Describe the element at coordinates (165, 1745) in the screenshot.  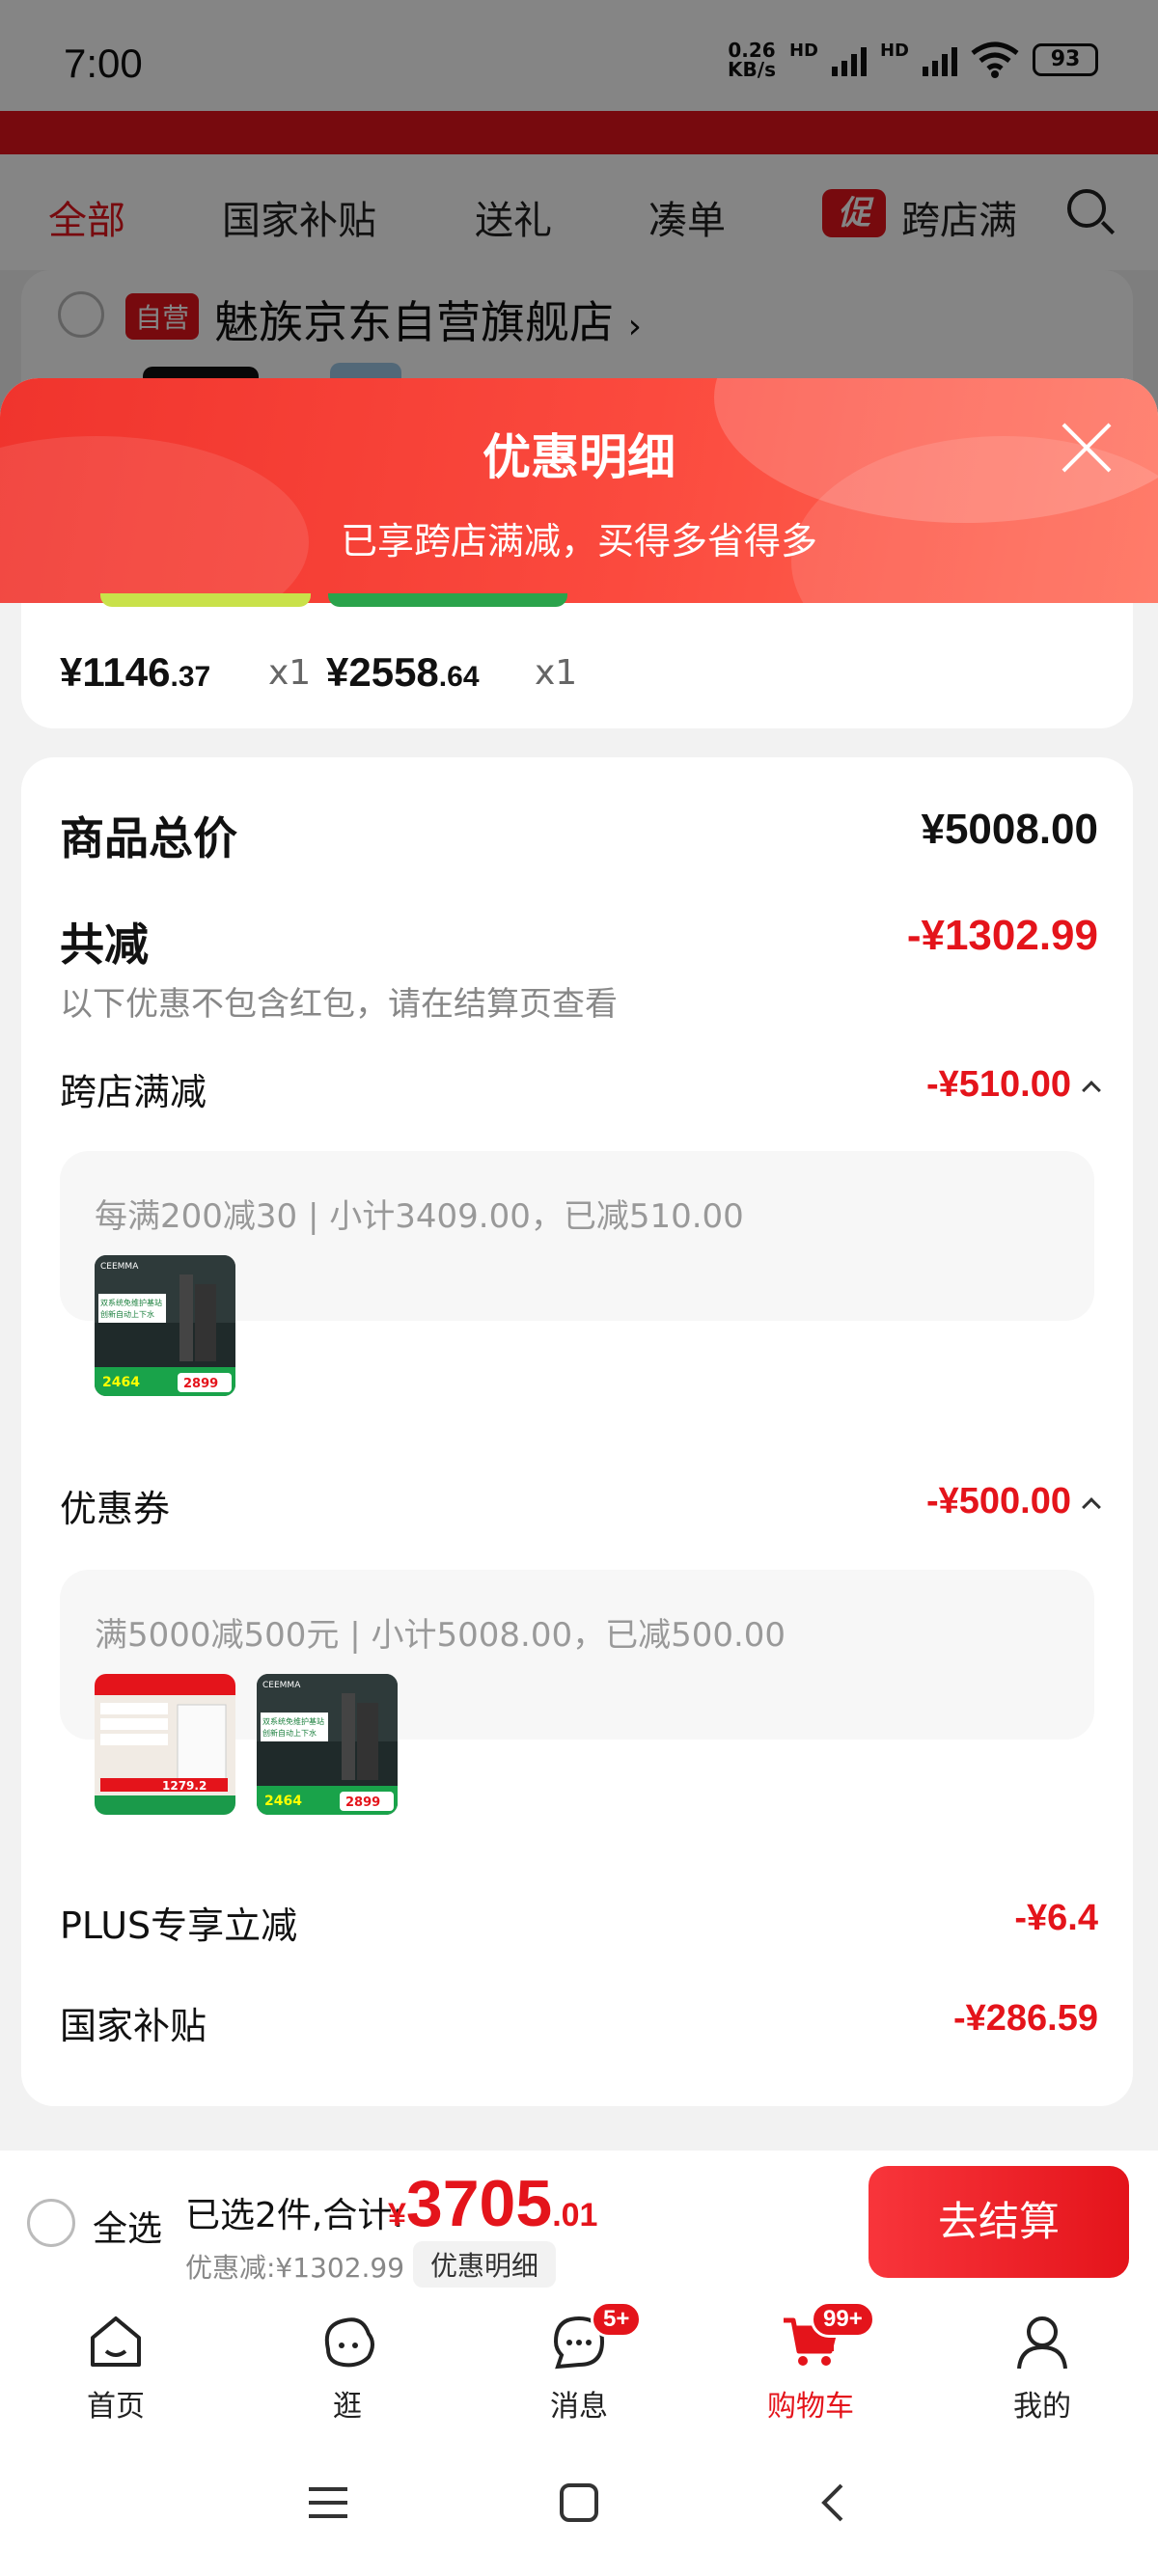
I see `appliance-product-thumbnail: 1279.2` at that location.